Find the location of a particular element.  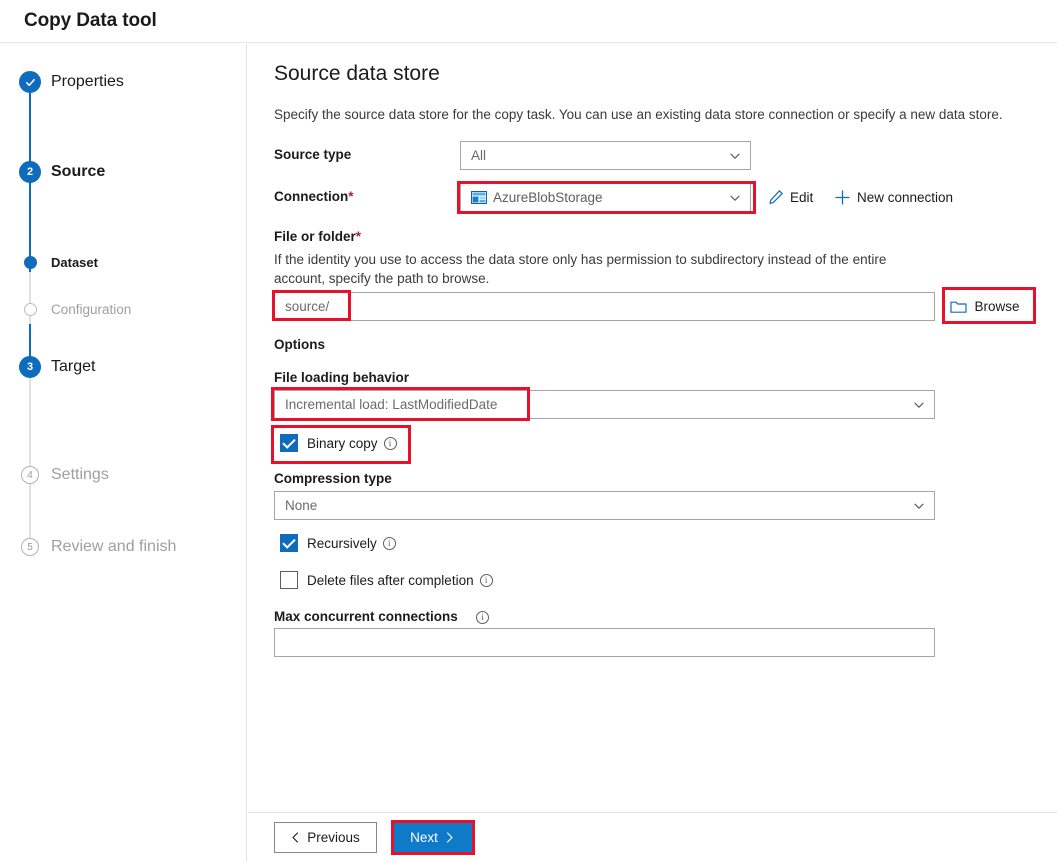

options-heading: Options is located at coordinates (299, 344).